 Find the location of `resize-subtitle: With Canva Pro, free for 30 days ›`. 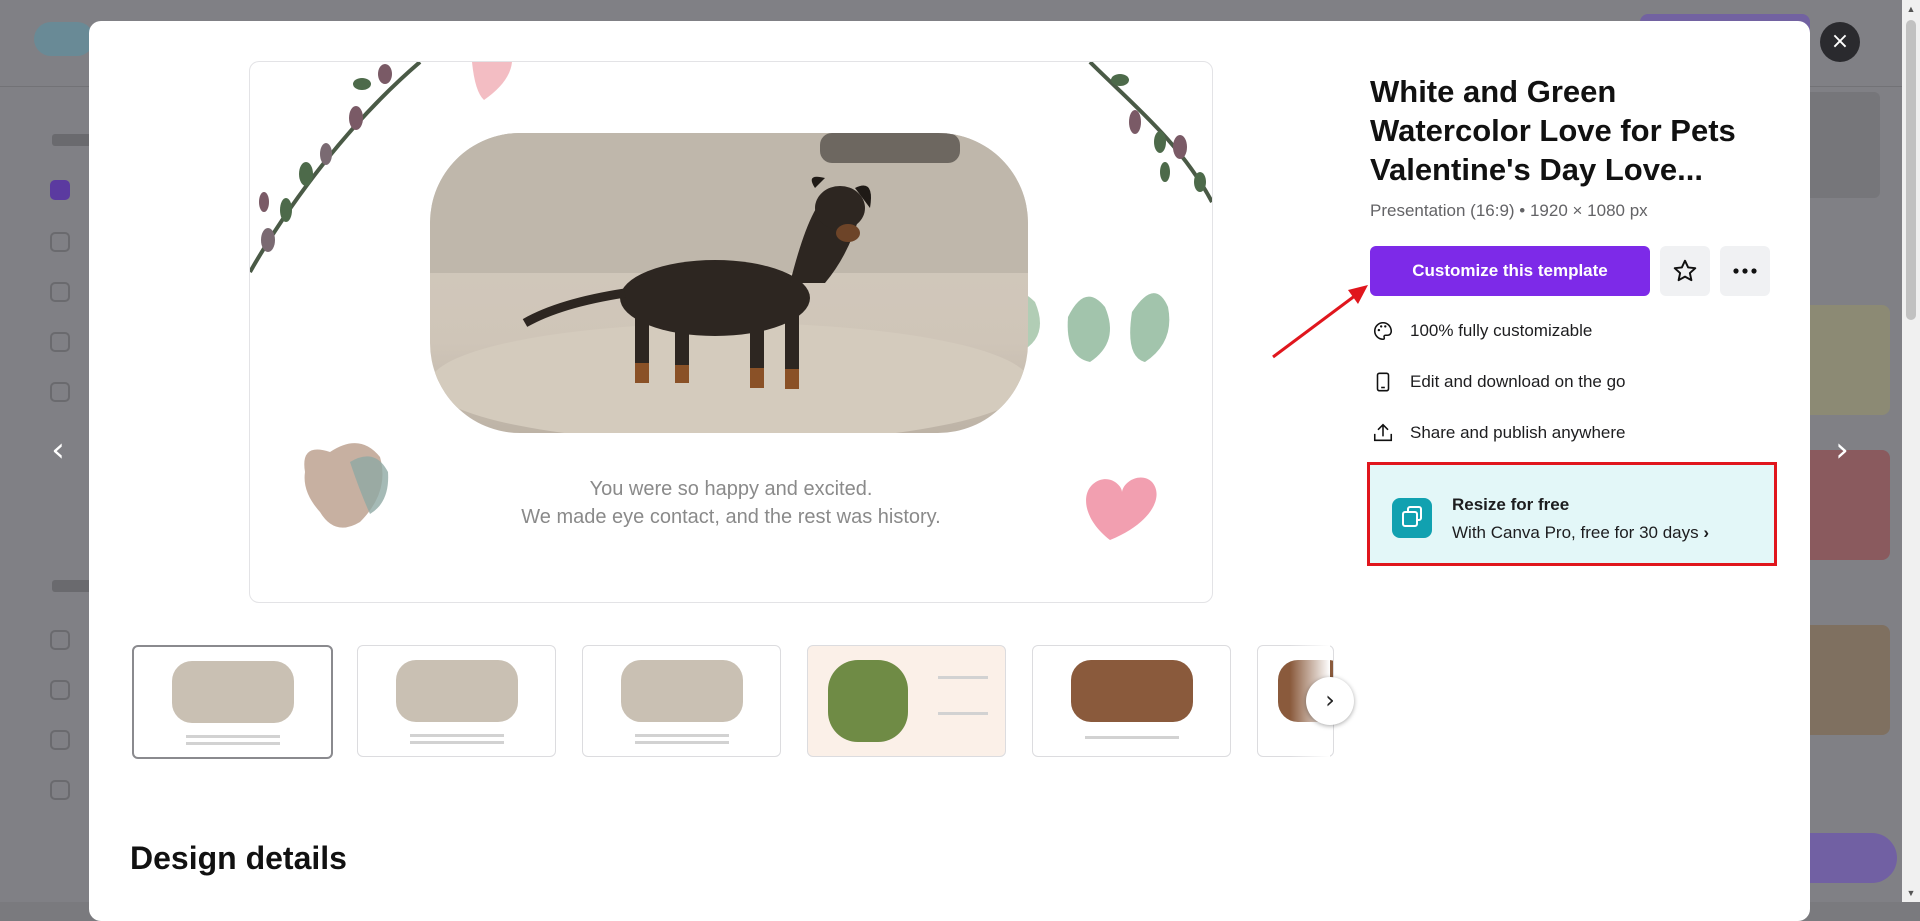

resize-subtitle: With Canva Pro, free for 30 days › is located at coordinates (1580, 533).